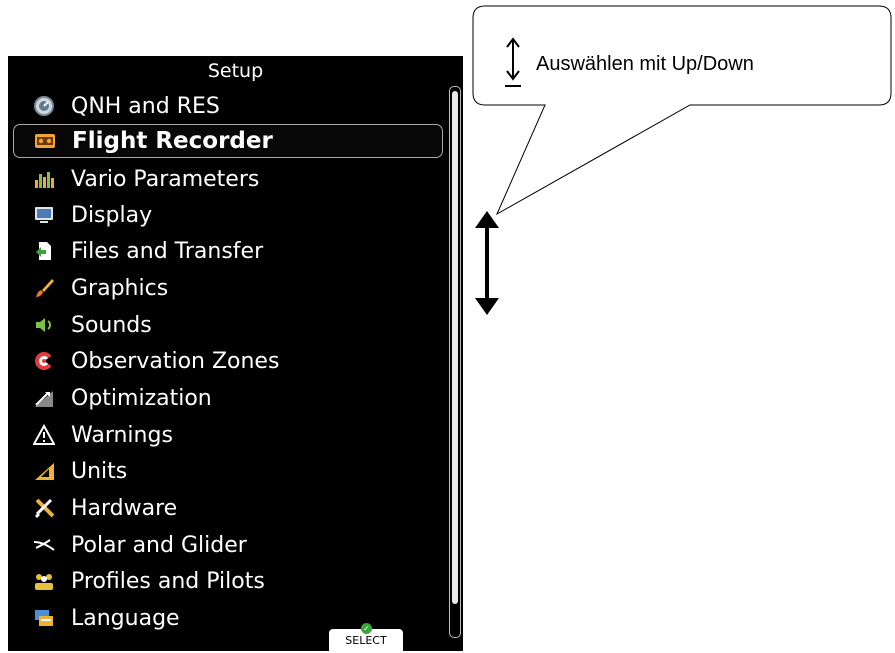 The width and height of the screenshot is (895, 653). I want to click on up-down-arrow-icon, so click(513, 66).